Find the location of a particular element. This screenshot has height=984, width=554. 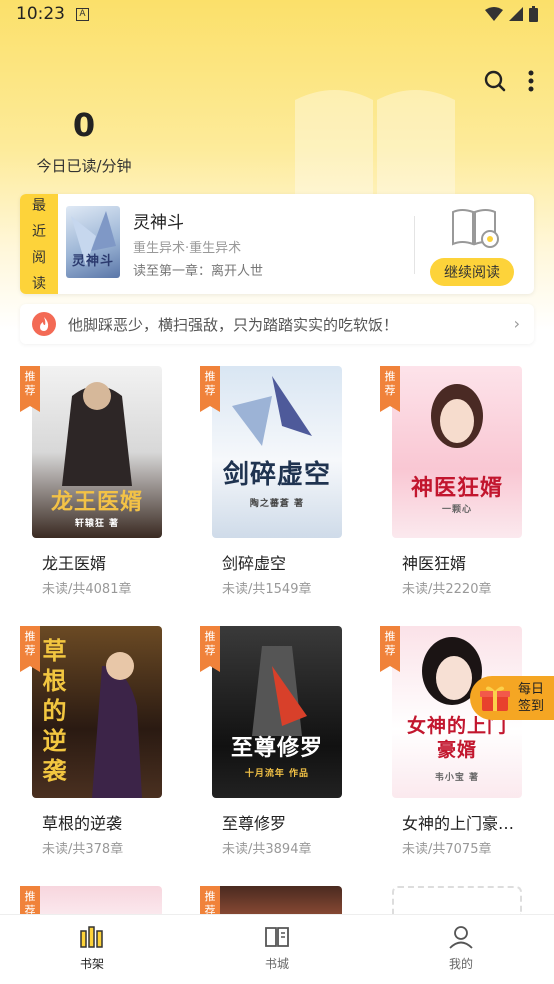

book-title: 至尊修罗 is located at coordinates (254, 823).